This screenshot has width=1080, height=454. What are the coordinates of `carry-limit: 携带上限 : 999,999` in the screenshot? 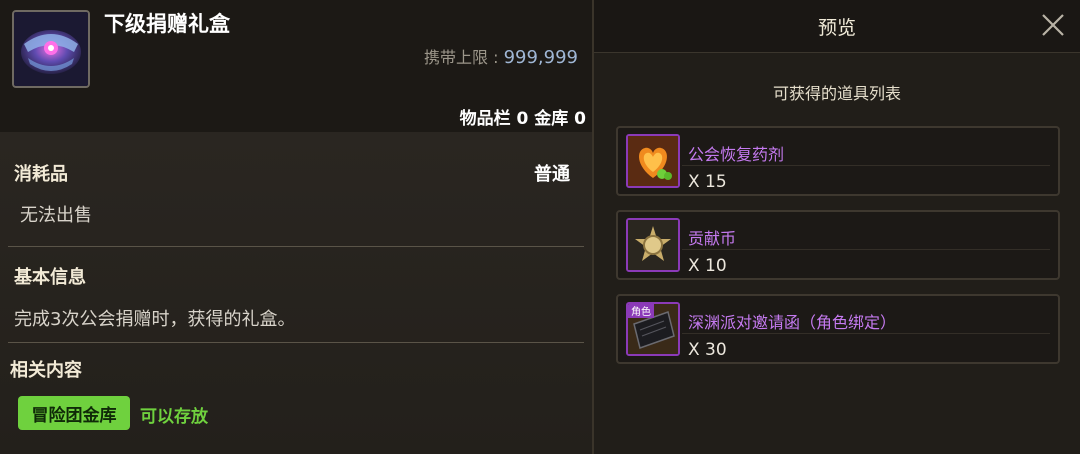 It's located at (501, 56).